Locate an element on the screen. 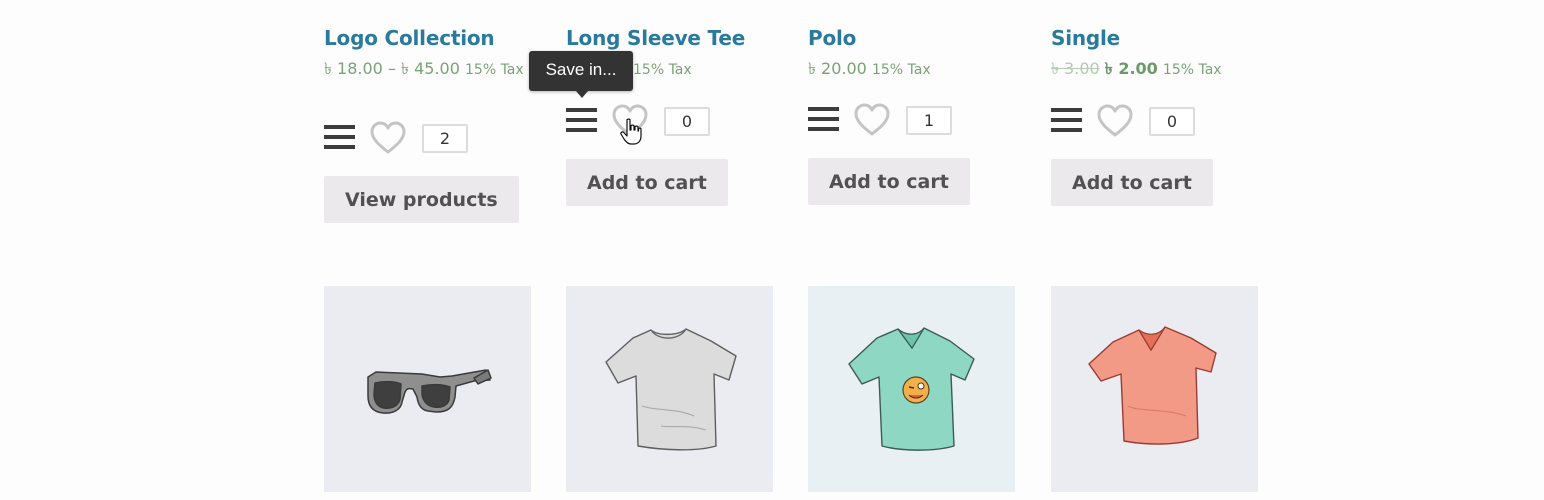 Image resolution: width=1544 pixels, height=500 pixels. tshirt-green-icon is located at coordinates (911, 389).